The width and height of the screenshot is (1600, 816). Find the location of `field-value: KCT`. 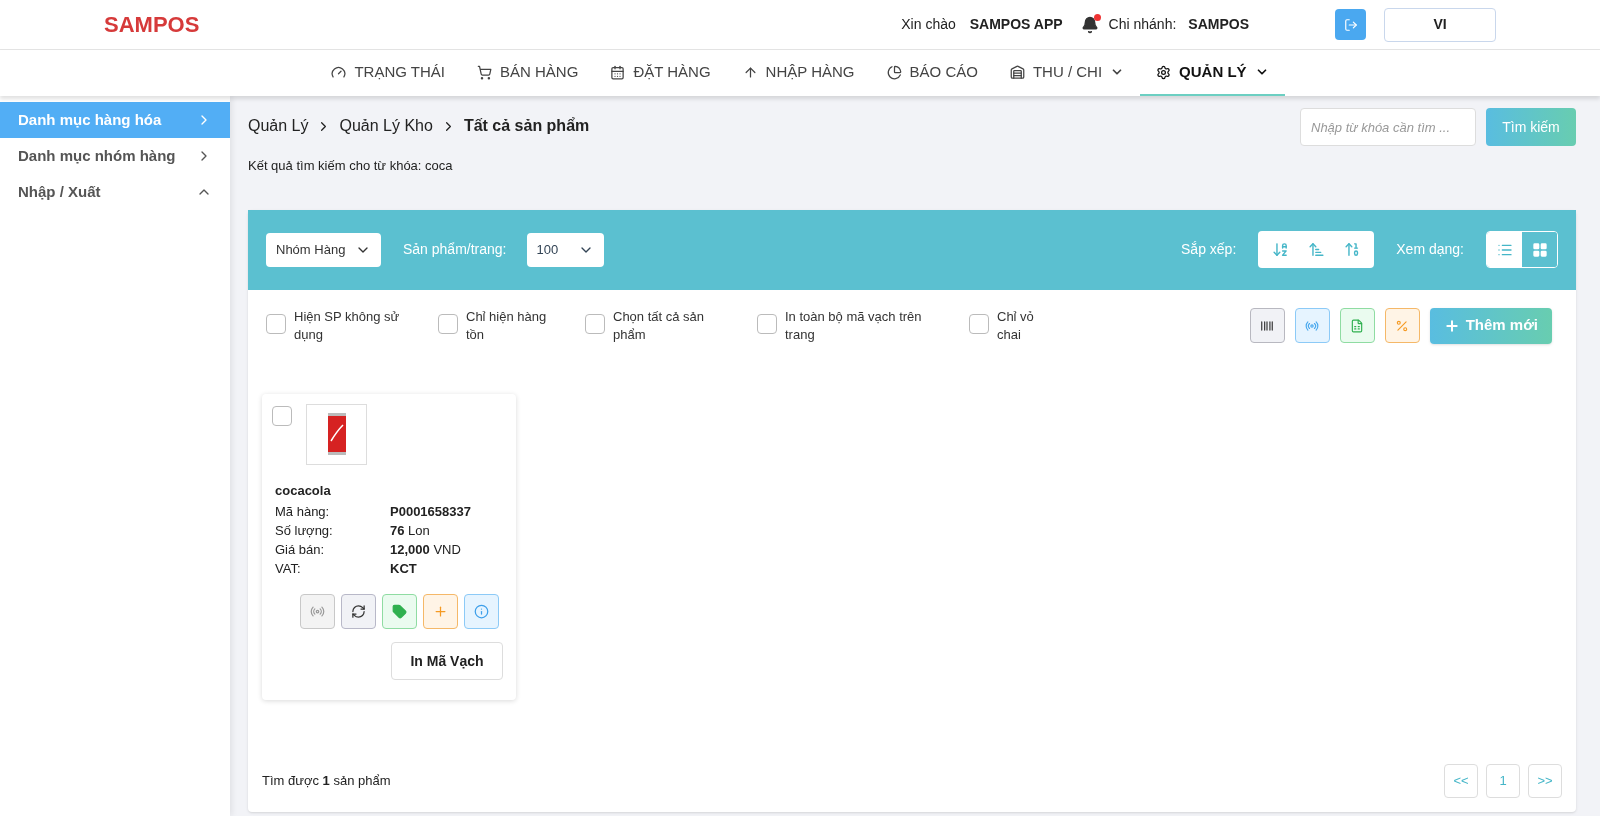

field-value: KCT is located at coordinates (404, 569).